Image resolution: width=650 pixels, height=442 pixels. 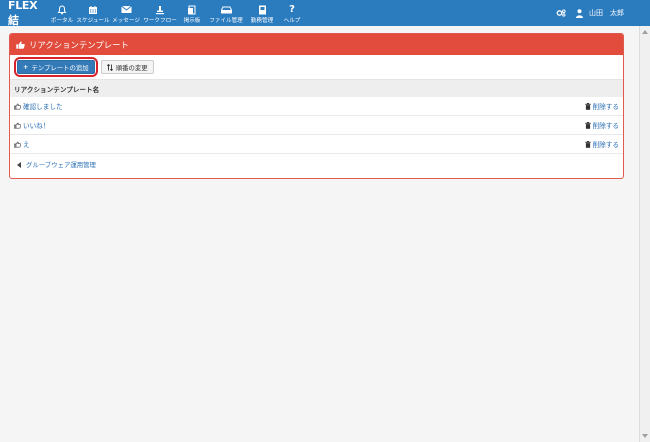 What do you see at coordinates (579, 13) in the screenshot?
I see `user-avatar-icon` at bounding box center [579, 13].